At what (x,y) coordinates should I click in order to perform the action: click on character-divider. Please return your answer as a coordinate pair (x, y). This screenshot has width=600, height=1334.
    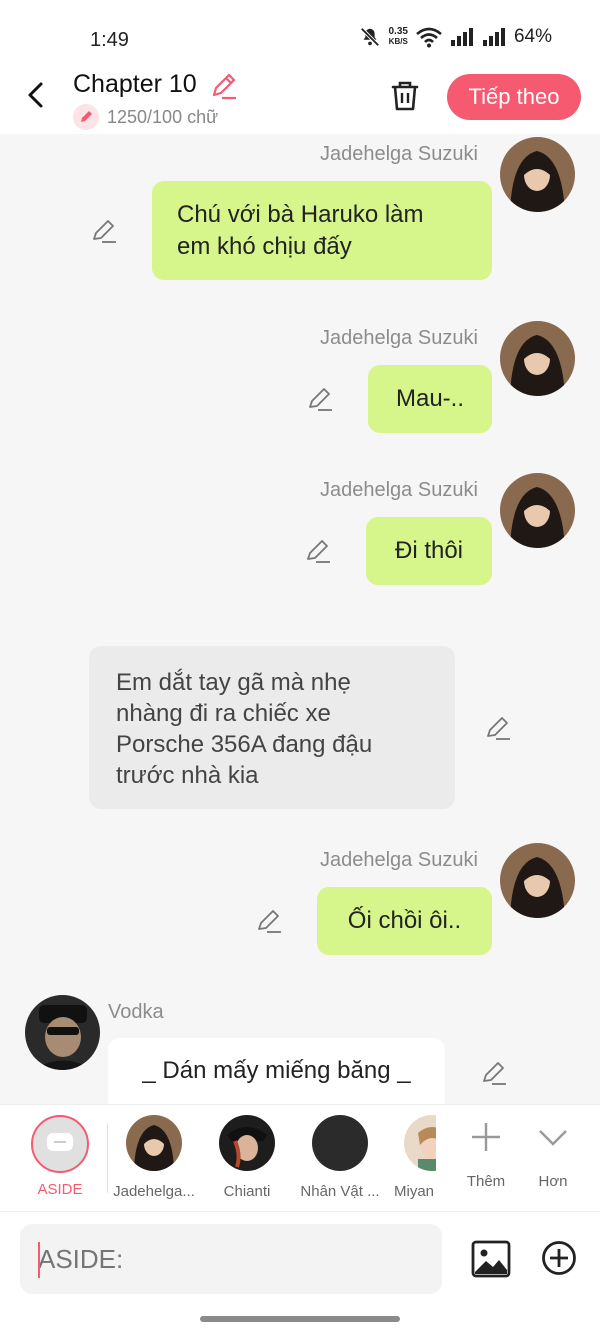
    Looking at the image, I should click on (107, 1158).